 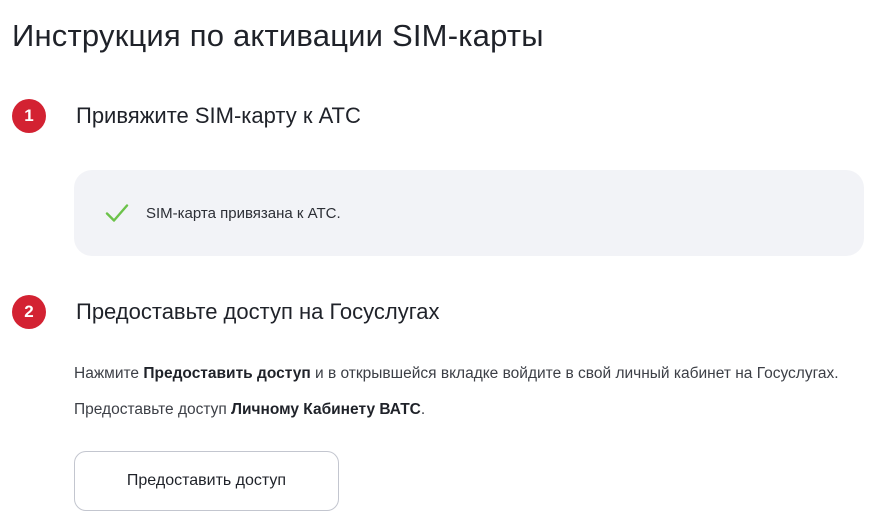 I want to click on instruction-text: Нажмите, so click(x=109, y=373).